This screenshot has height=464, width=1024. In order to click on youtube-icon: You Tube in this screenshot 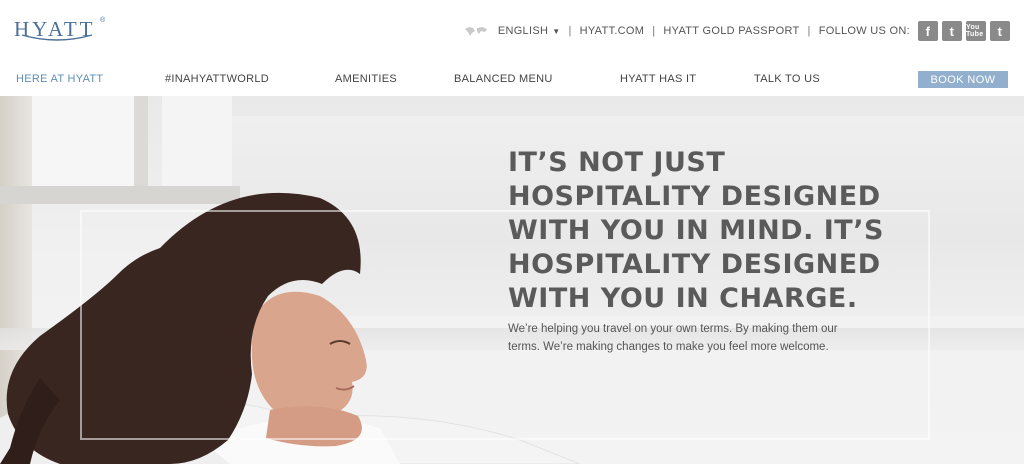, I will do `click(976, 31)`.